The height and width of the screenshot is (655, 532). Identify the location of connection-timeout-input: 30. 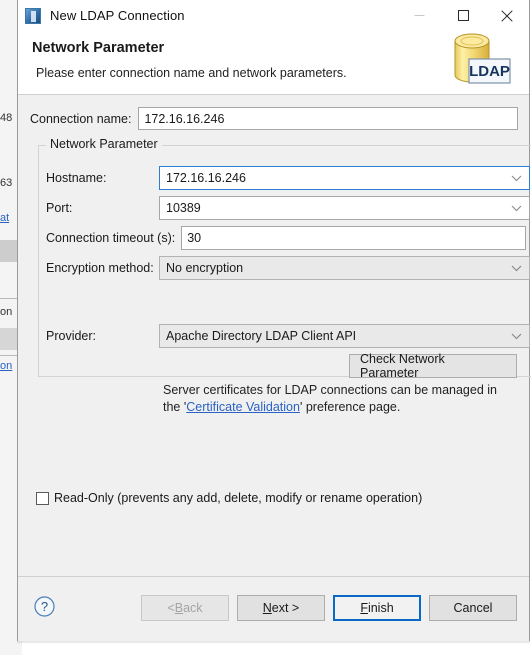
(354, 238).